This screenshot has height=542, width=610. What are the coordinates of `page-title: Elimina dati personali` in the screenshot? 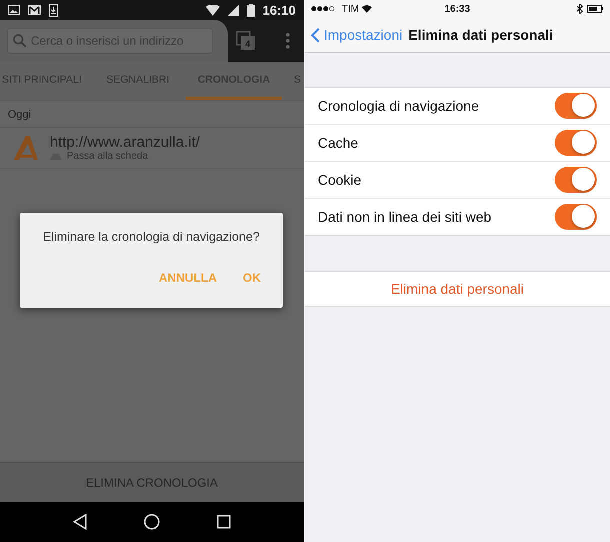 It's located at (481, 35).